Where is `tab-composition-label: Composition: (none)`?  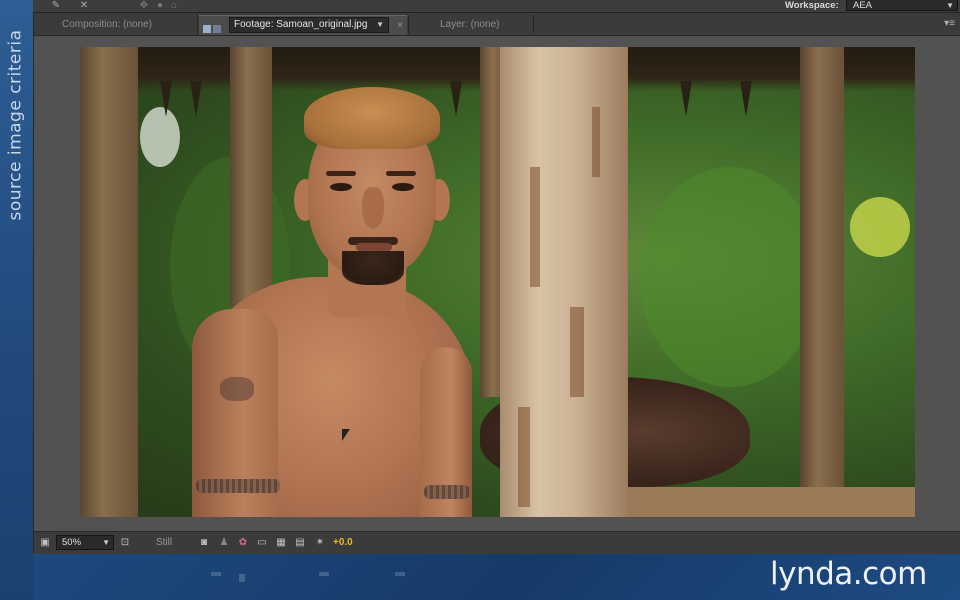 tab-composition-label: Composition: (none) is located at coordinates (107, 24).